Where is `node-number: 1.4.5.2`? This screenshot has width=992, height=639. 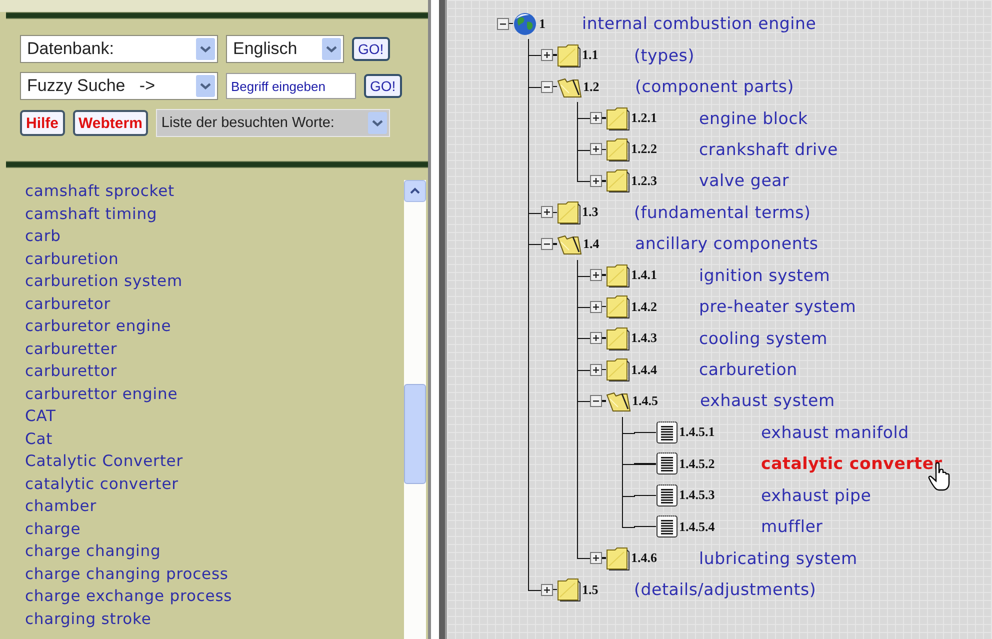
node-number: 1.4.5.2 is located at coordinates (697, 464).